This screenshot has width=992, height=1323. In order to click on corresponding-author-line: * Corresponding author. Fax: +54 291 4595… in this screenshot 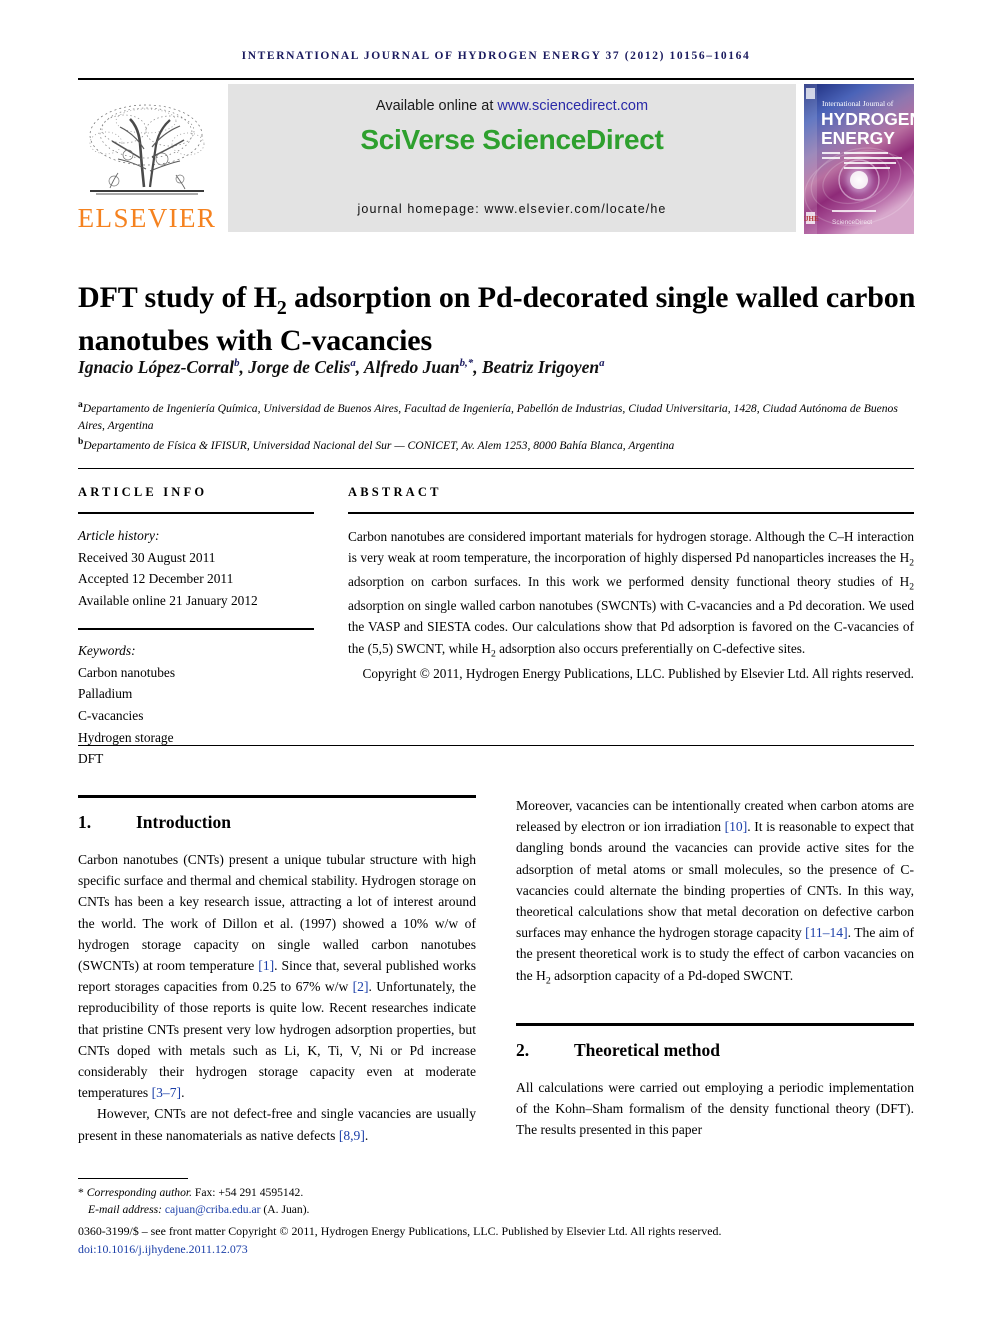, I will do `click(278, 1192)`.